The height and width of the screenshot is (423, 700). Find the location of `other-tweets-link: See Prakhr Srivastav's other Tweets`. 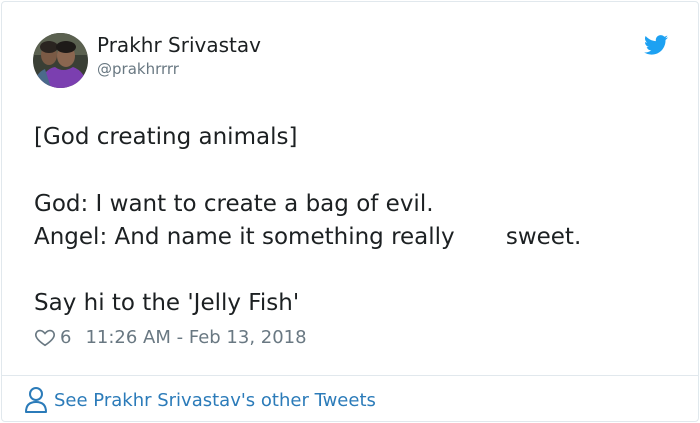

other-tweets-link: See Prakhr Srivastav's other Tweets is located at coordinates (200, 400).